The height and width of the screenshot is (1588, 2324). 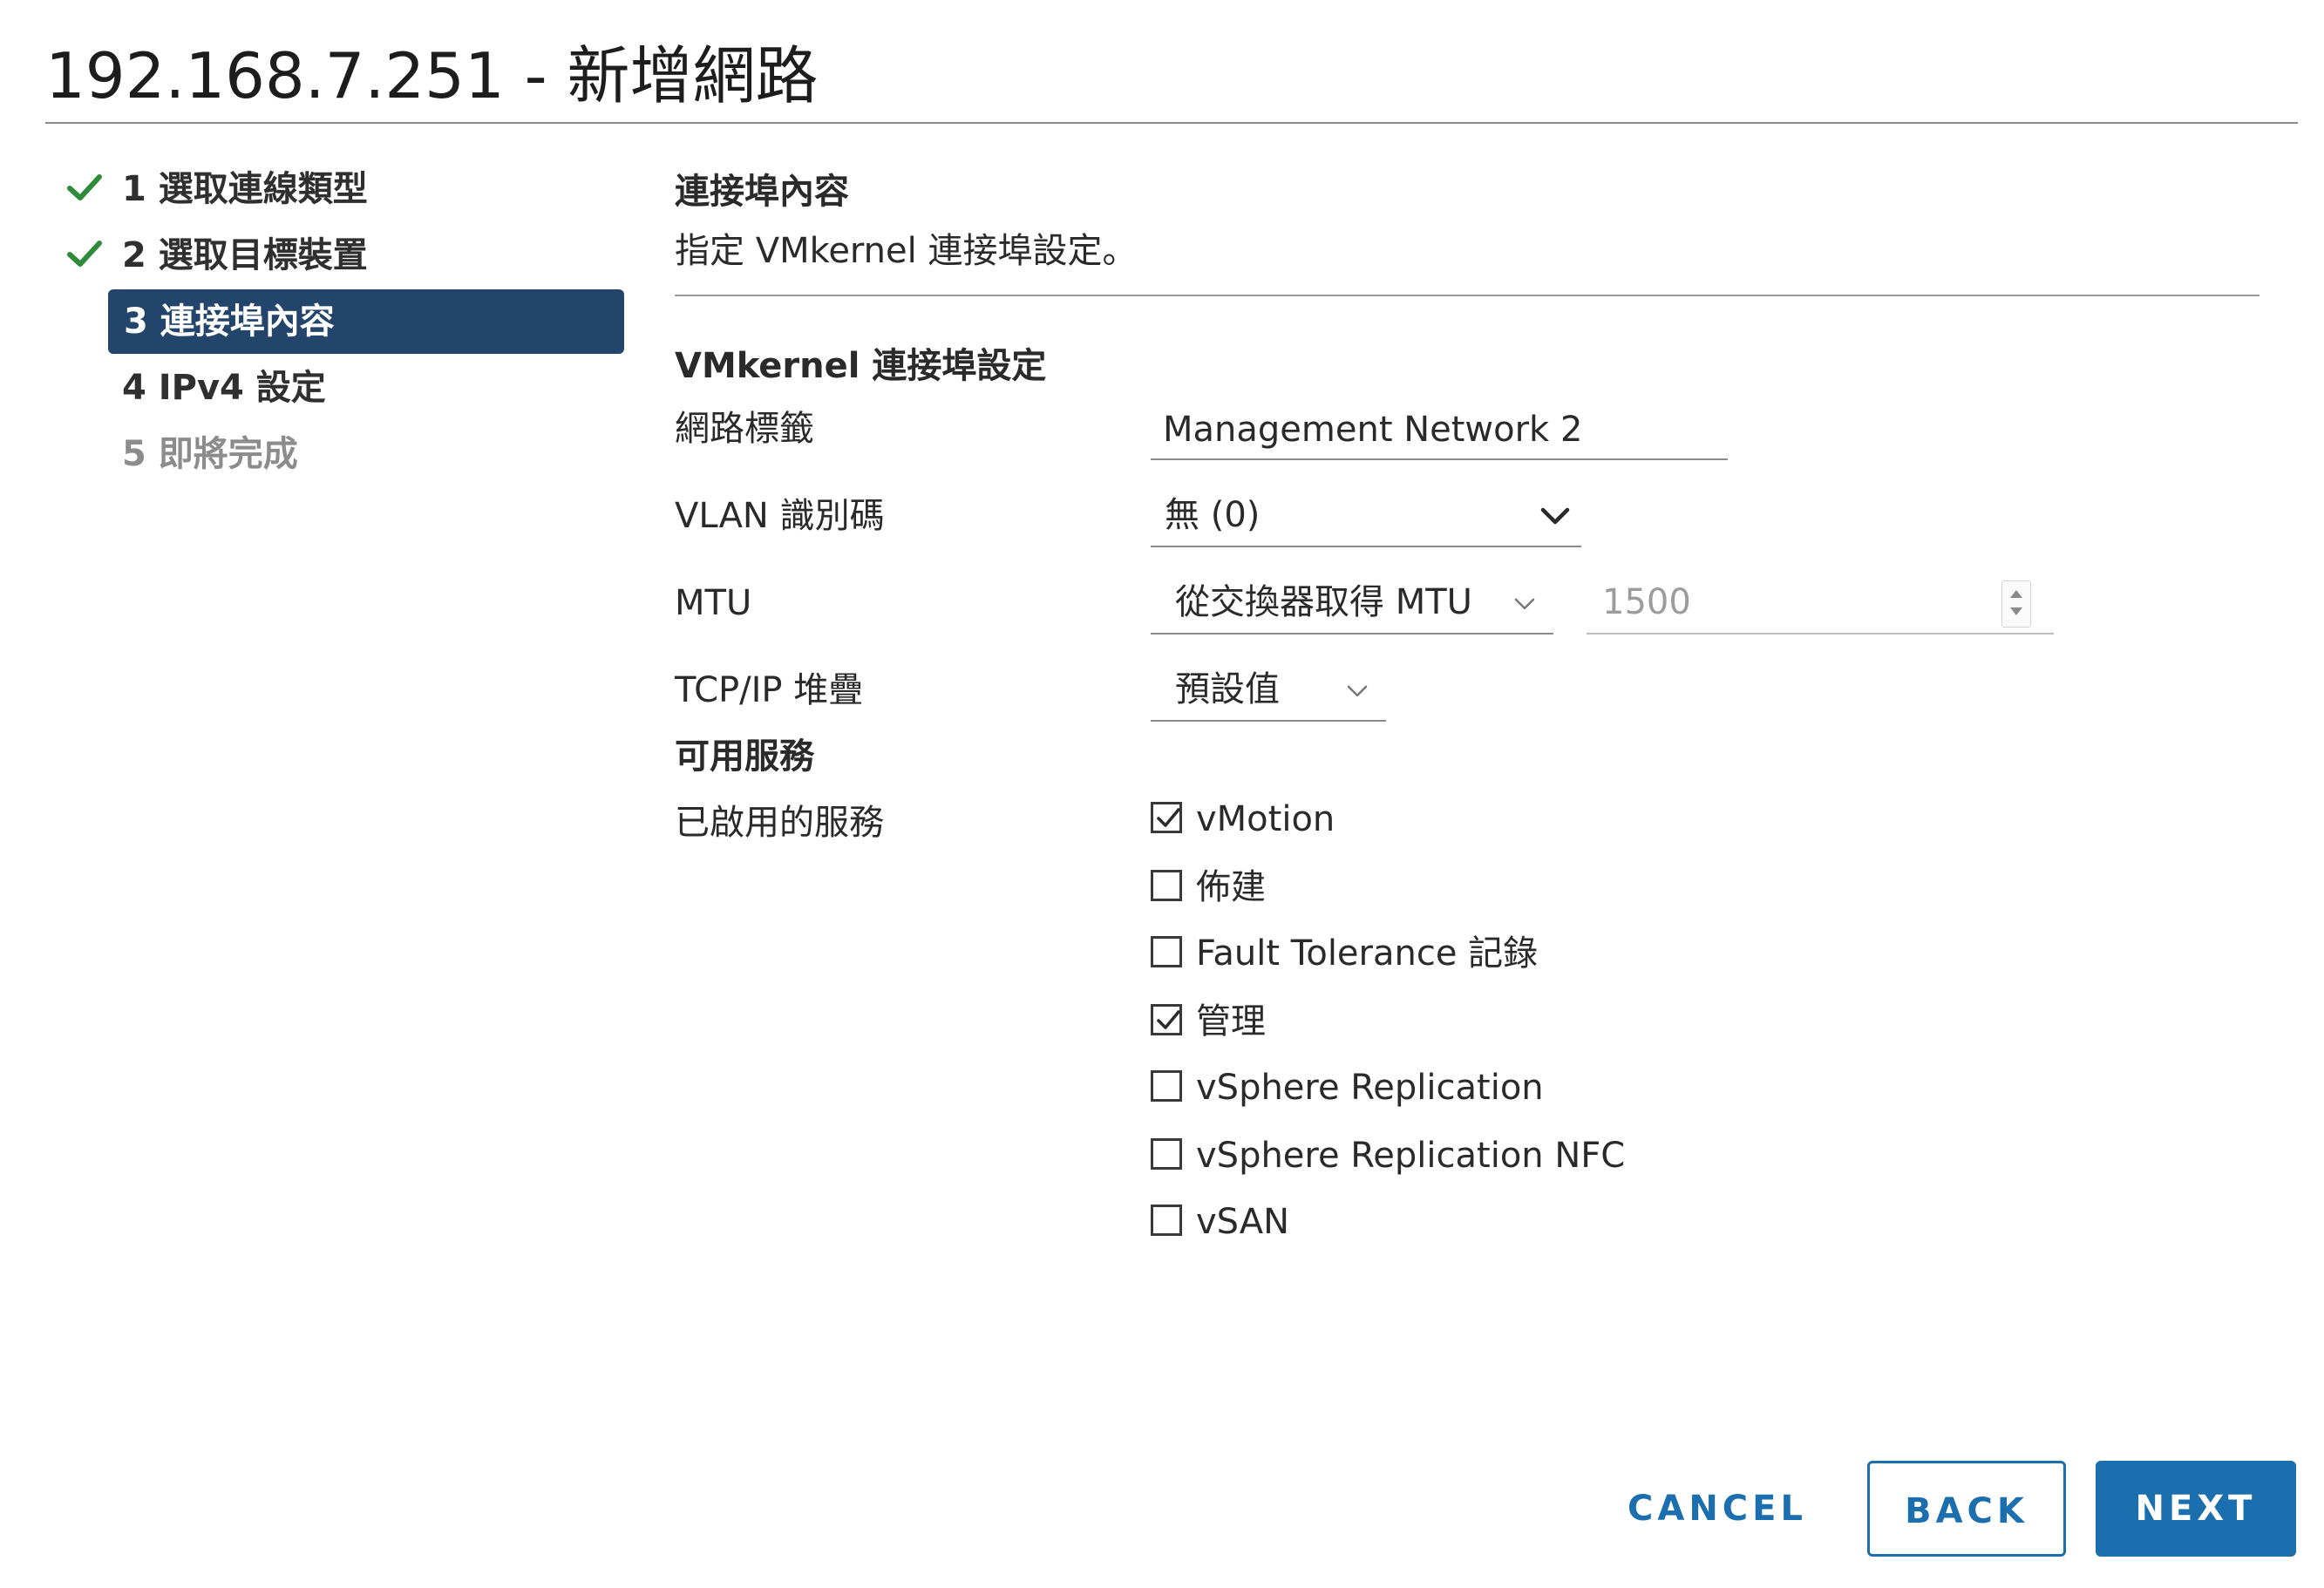 I want to click on section-title: 連接埠內容, so click(x=762, y=192).